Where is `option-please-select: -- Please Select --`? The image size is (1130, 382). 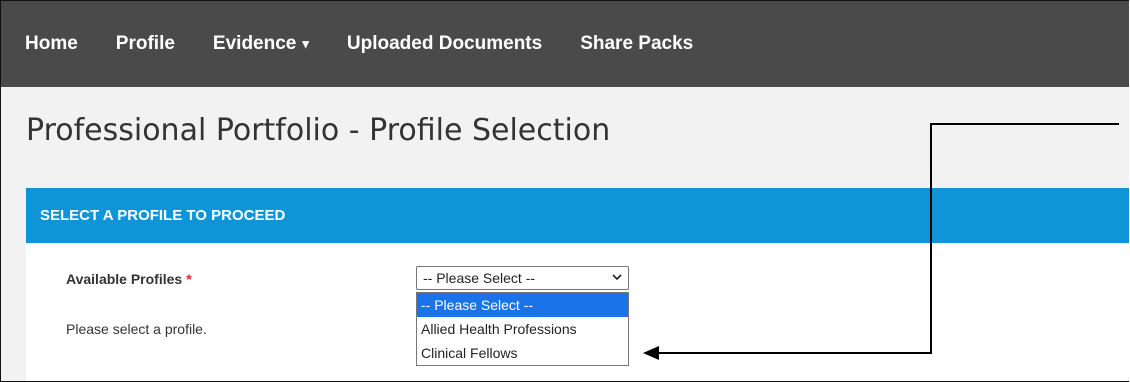 option-please-select: -- Please Select -- is located at coordinates (522, 305).